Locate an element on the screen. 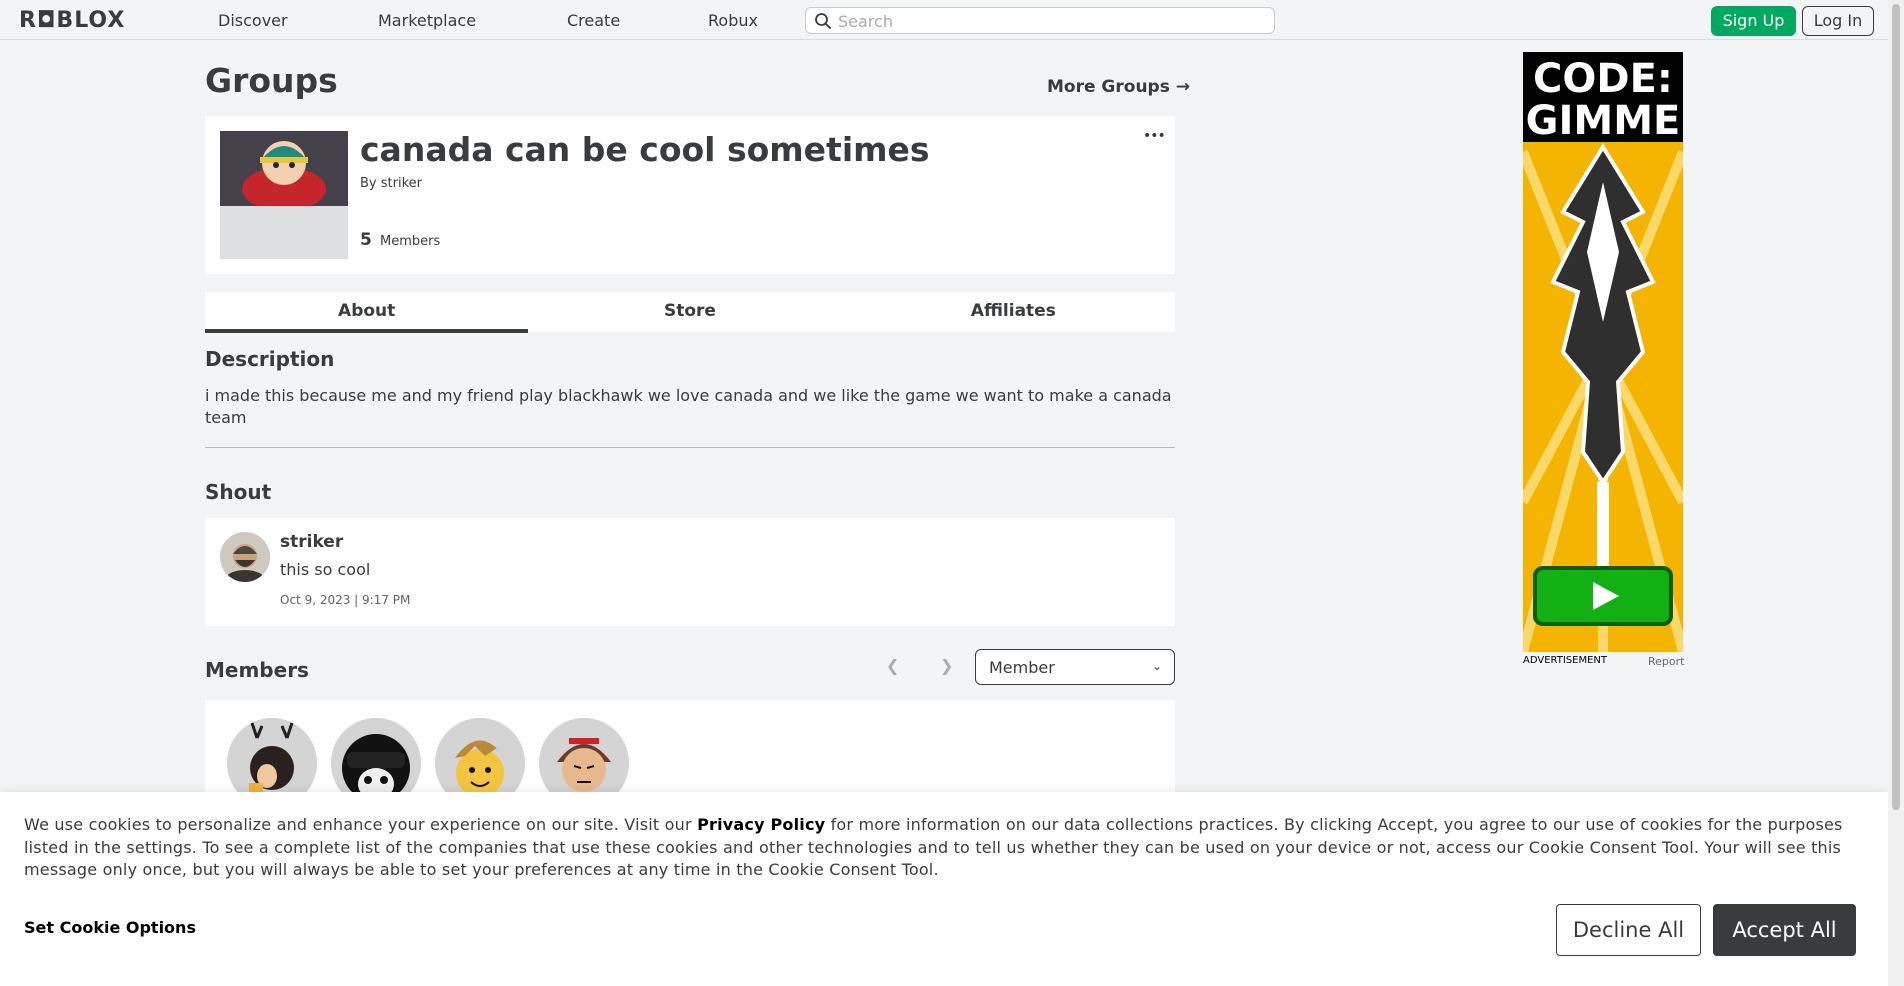 The image size is (1904, 986). nav-link-robux: Robux is located at coordinates (733, 20).